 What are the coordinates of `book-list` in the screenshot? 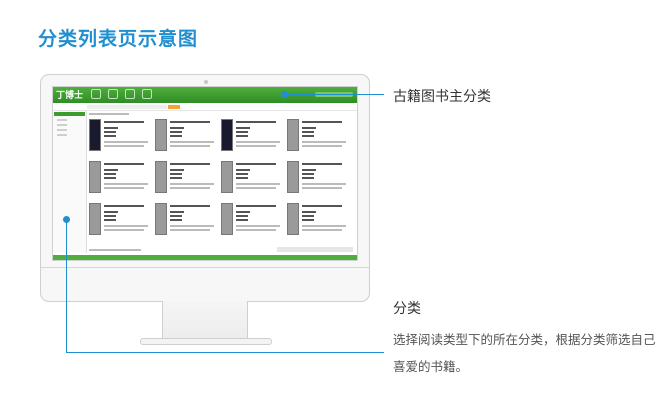 It's located at (222, 179).